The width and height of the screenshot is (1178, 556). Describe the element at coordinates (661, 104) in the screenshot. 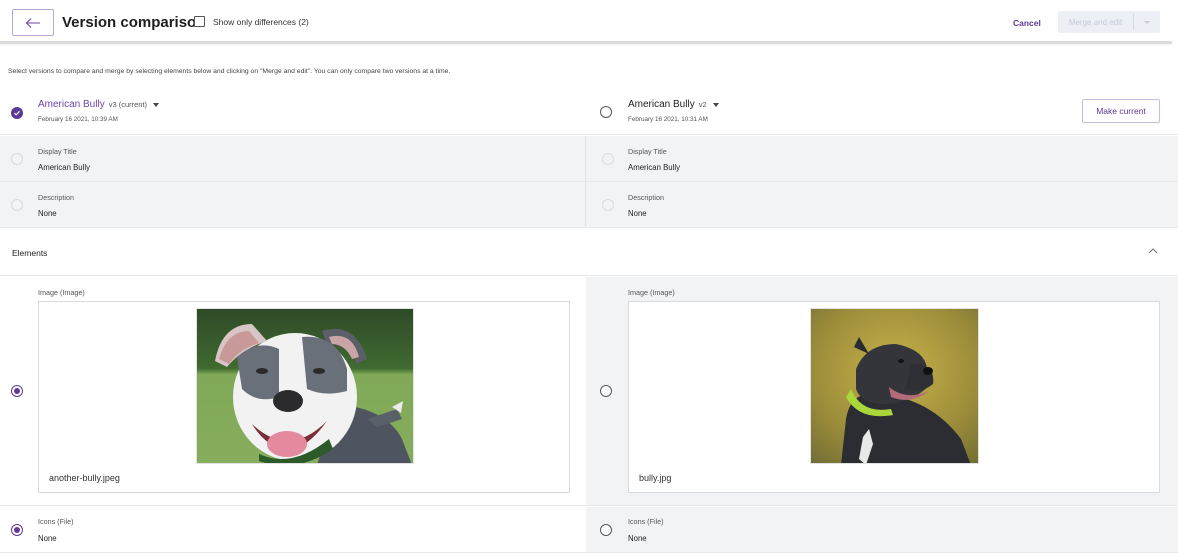

I see `version-right-name: American Bully` at that location.